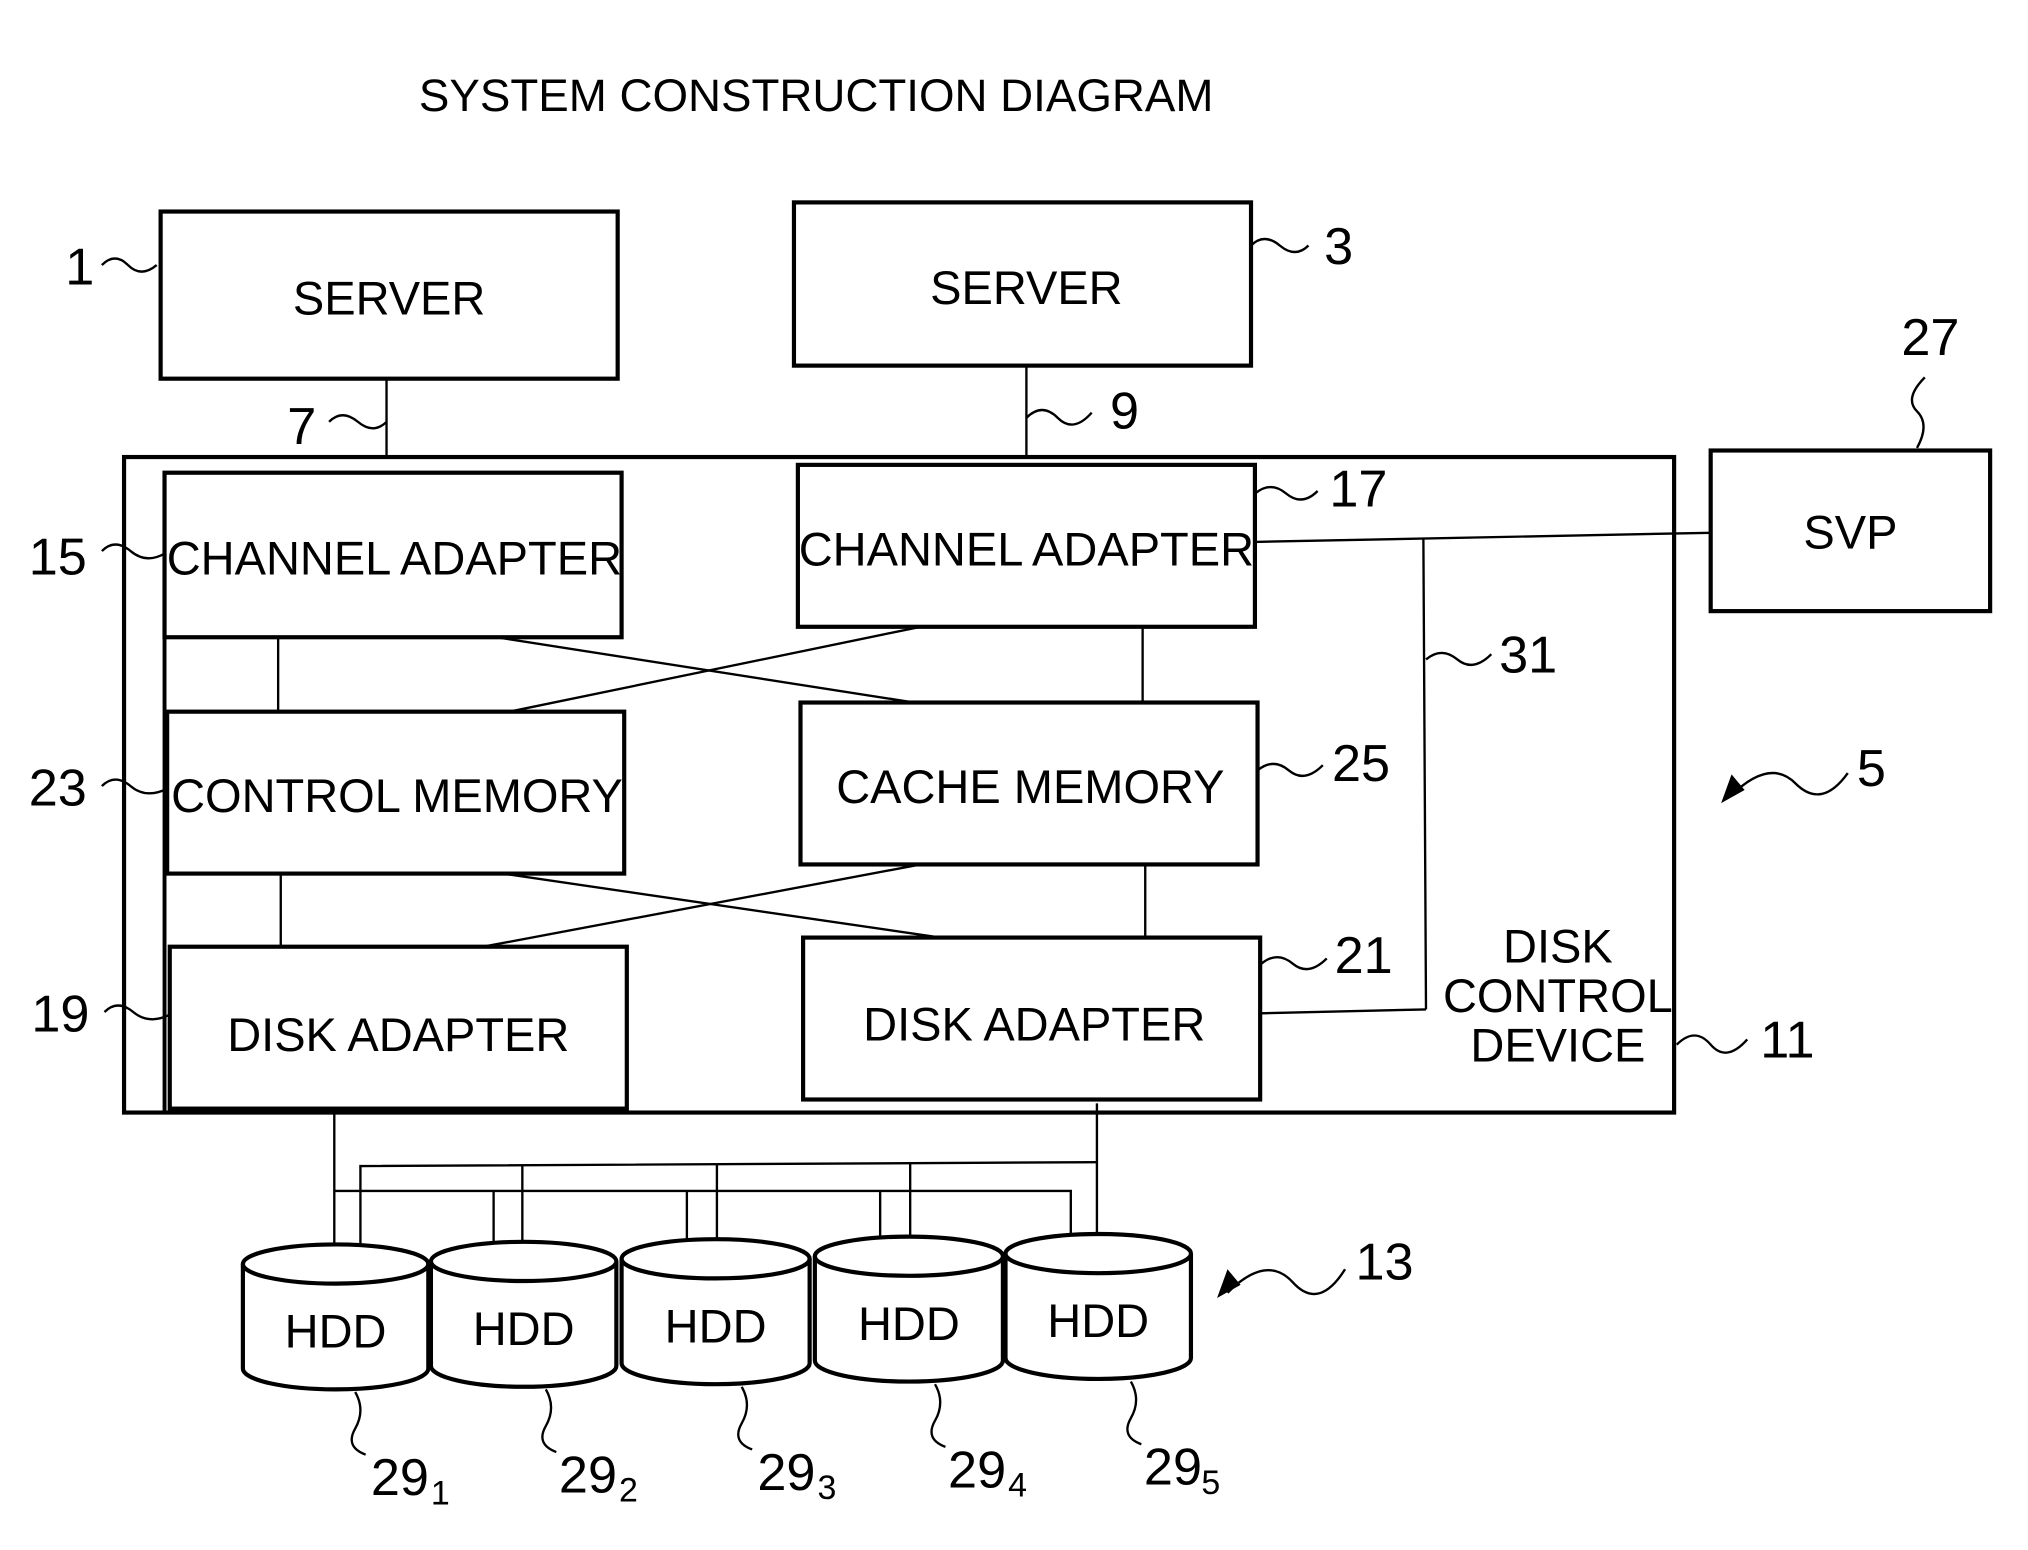 This screenshot has width=2028, height=1550. What do you see at coordinates (1098, 1320) in the screenshot?
I see `hdd-5-label: HDD` at bounding box center [1098, 1320].